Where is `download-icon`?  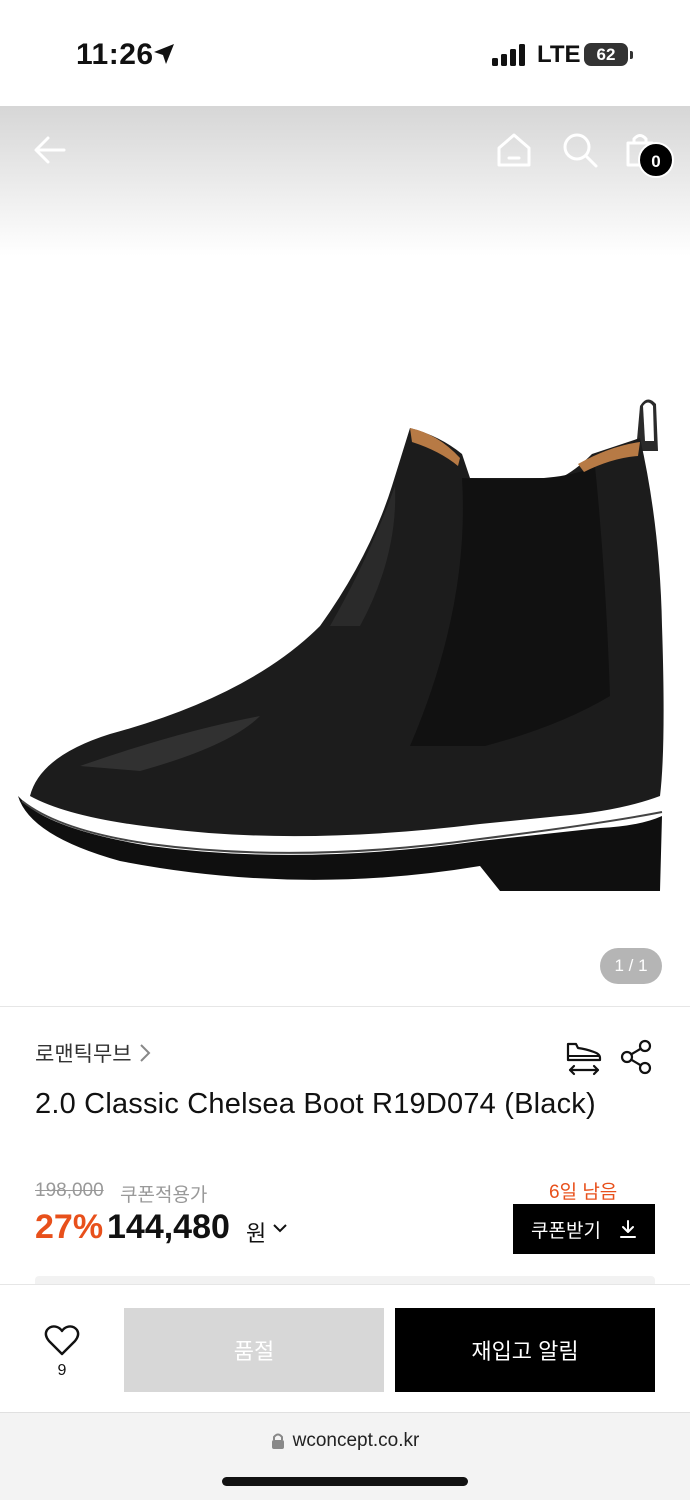
download-icon is located at coordinates (627, 1229).